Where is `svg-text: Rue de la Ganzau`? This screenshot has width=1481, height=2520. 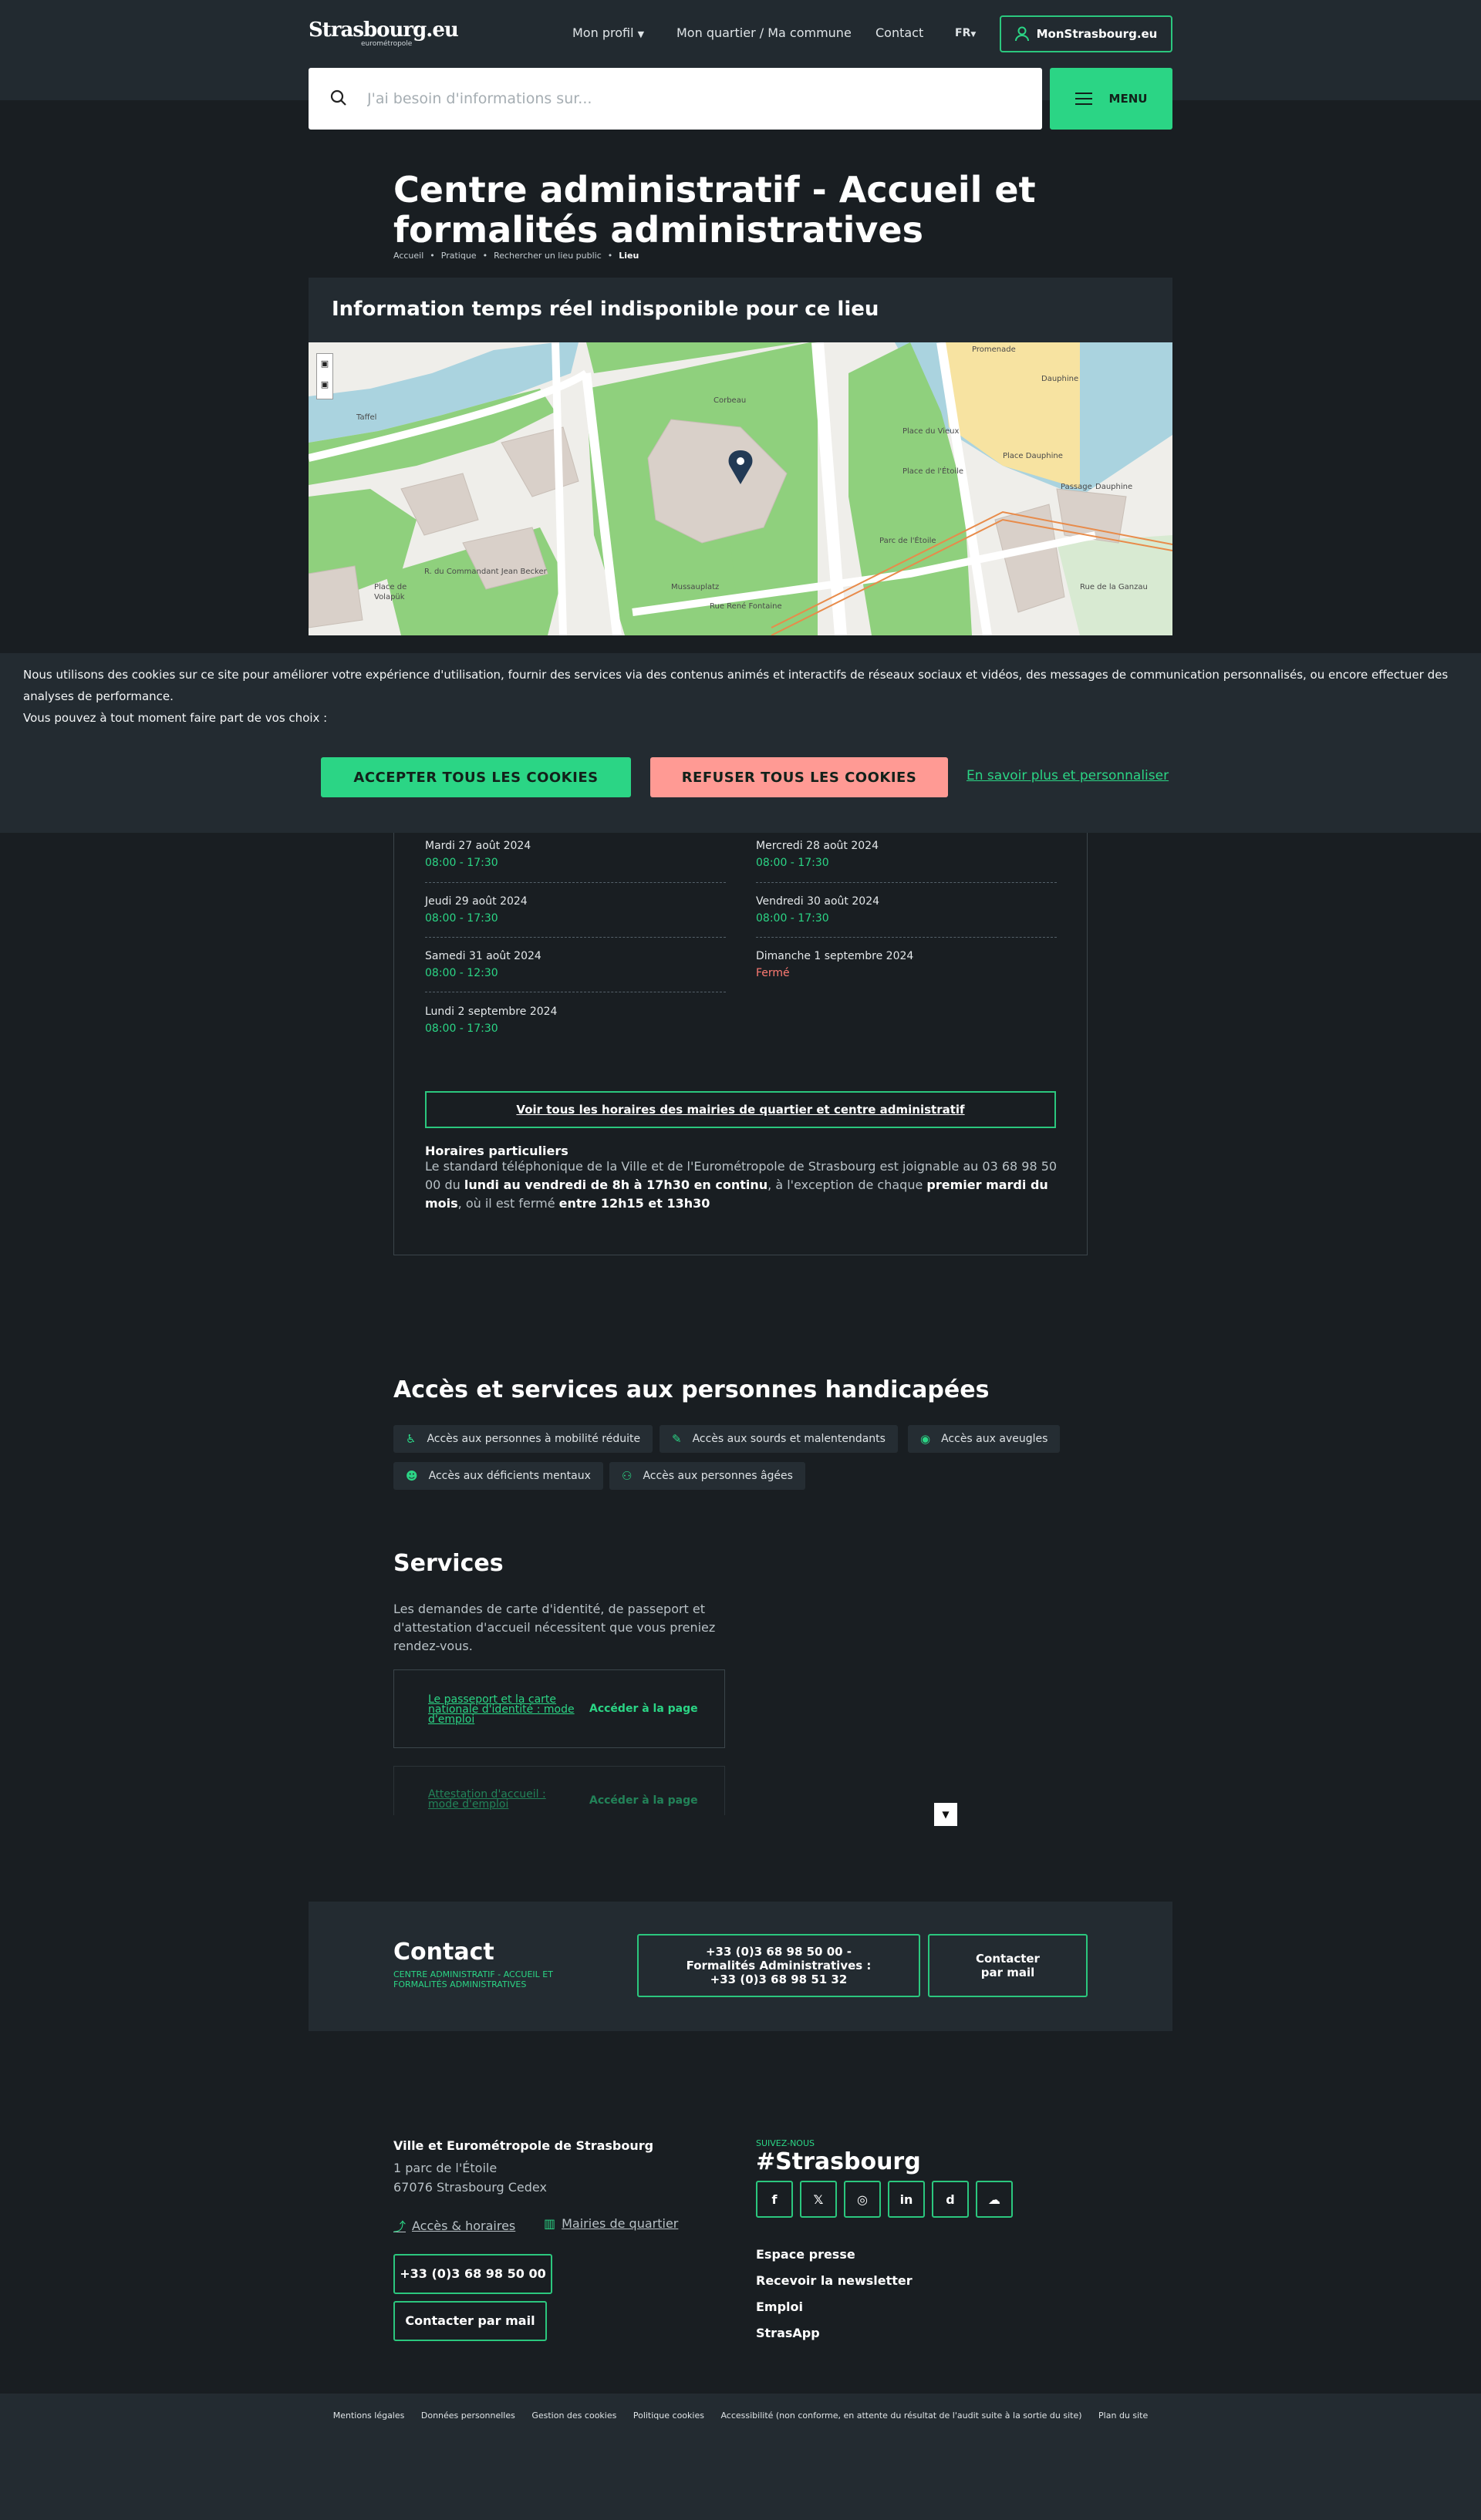
svg-text: Rue de la Ganzau is located at coordinates (1114, 587).